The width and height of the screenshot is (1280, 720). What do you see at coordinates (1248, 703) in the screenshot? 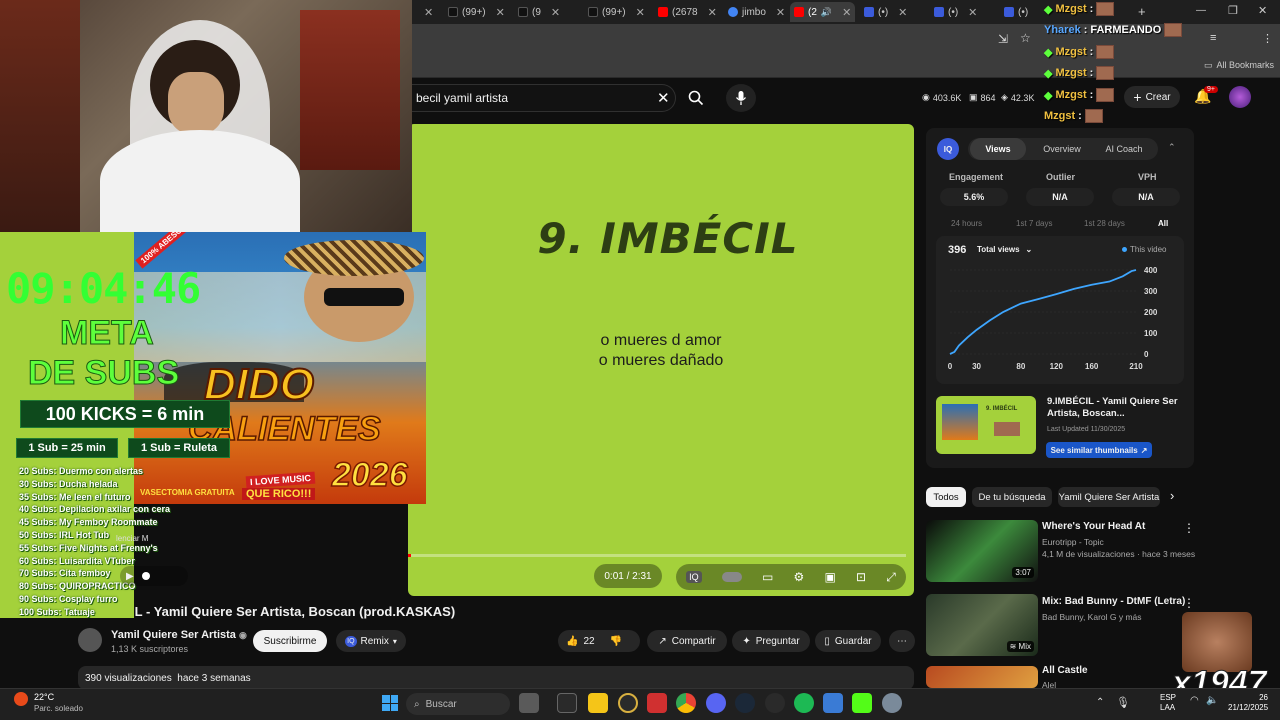
I see `clock: 26 21/12/2025` at bounding box center [1248, 703].